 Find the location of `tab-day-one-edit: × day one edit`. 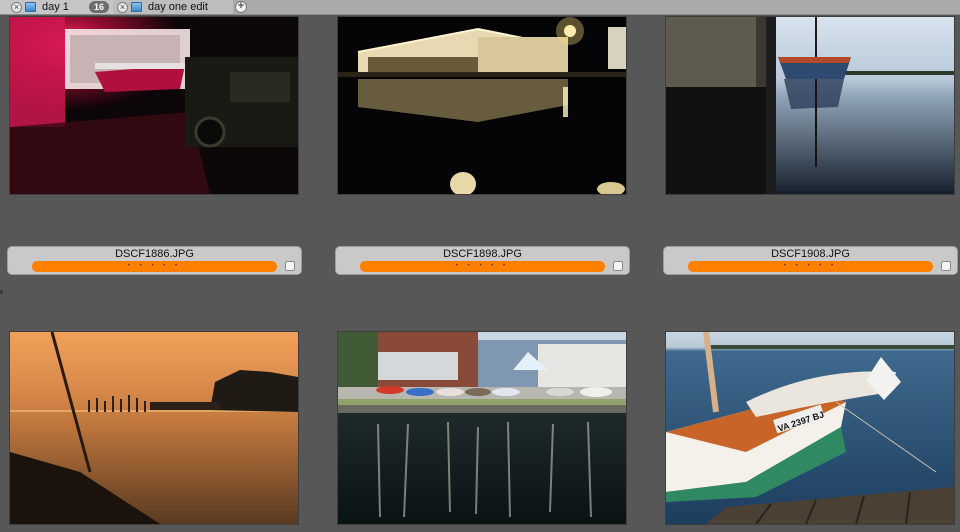

tab-day-one-edit: × day one edit is located at coordinates (173, 7).